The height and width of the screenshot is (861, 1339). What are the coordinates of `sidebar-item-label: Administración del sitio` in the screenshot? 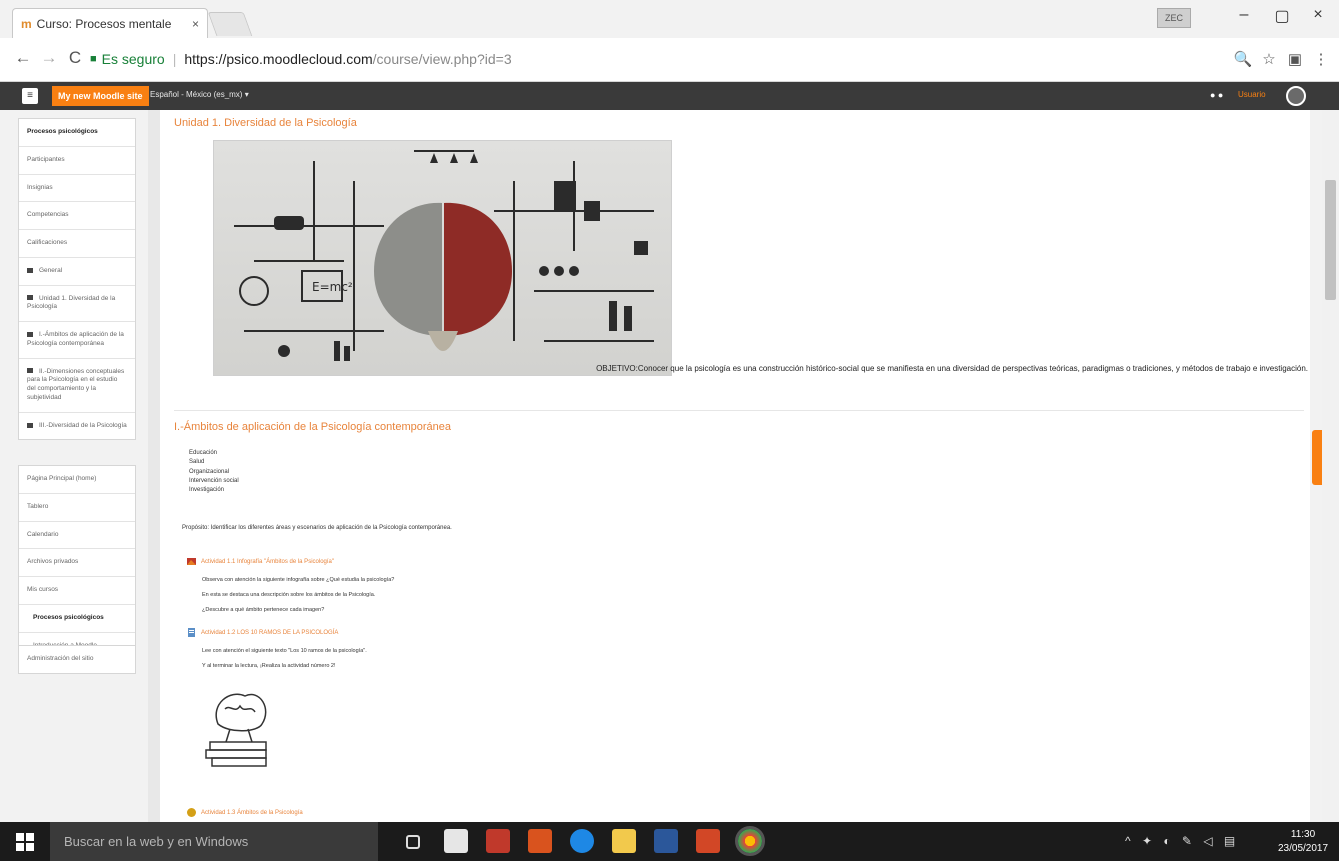 It's located at (60, 658).